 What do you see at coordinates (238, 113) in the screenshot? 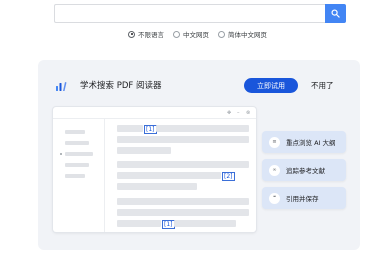
I see `minimize-icon: –` at bounding box center [238, 113].